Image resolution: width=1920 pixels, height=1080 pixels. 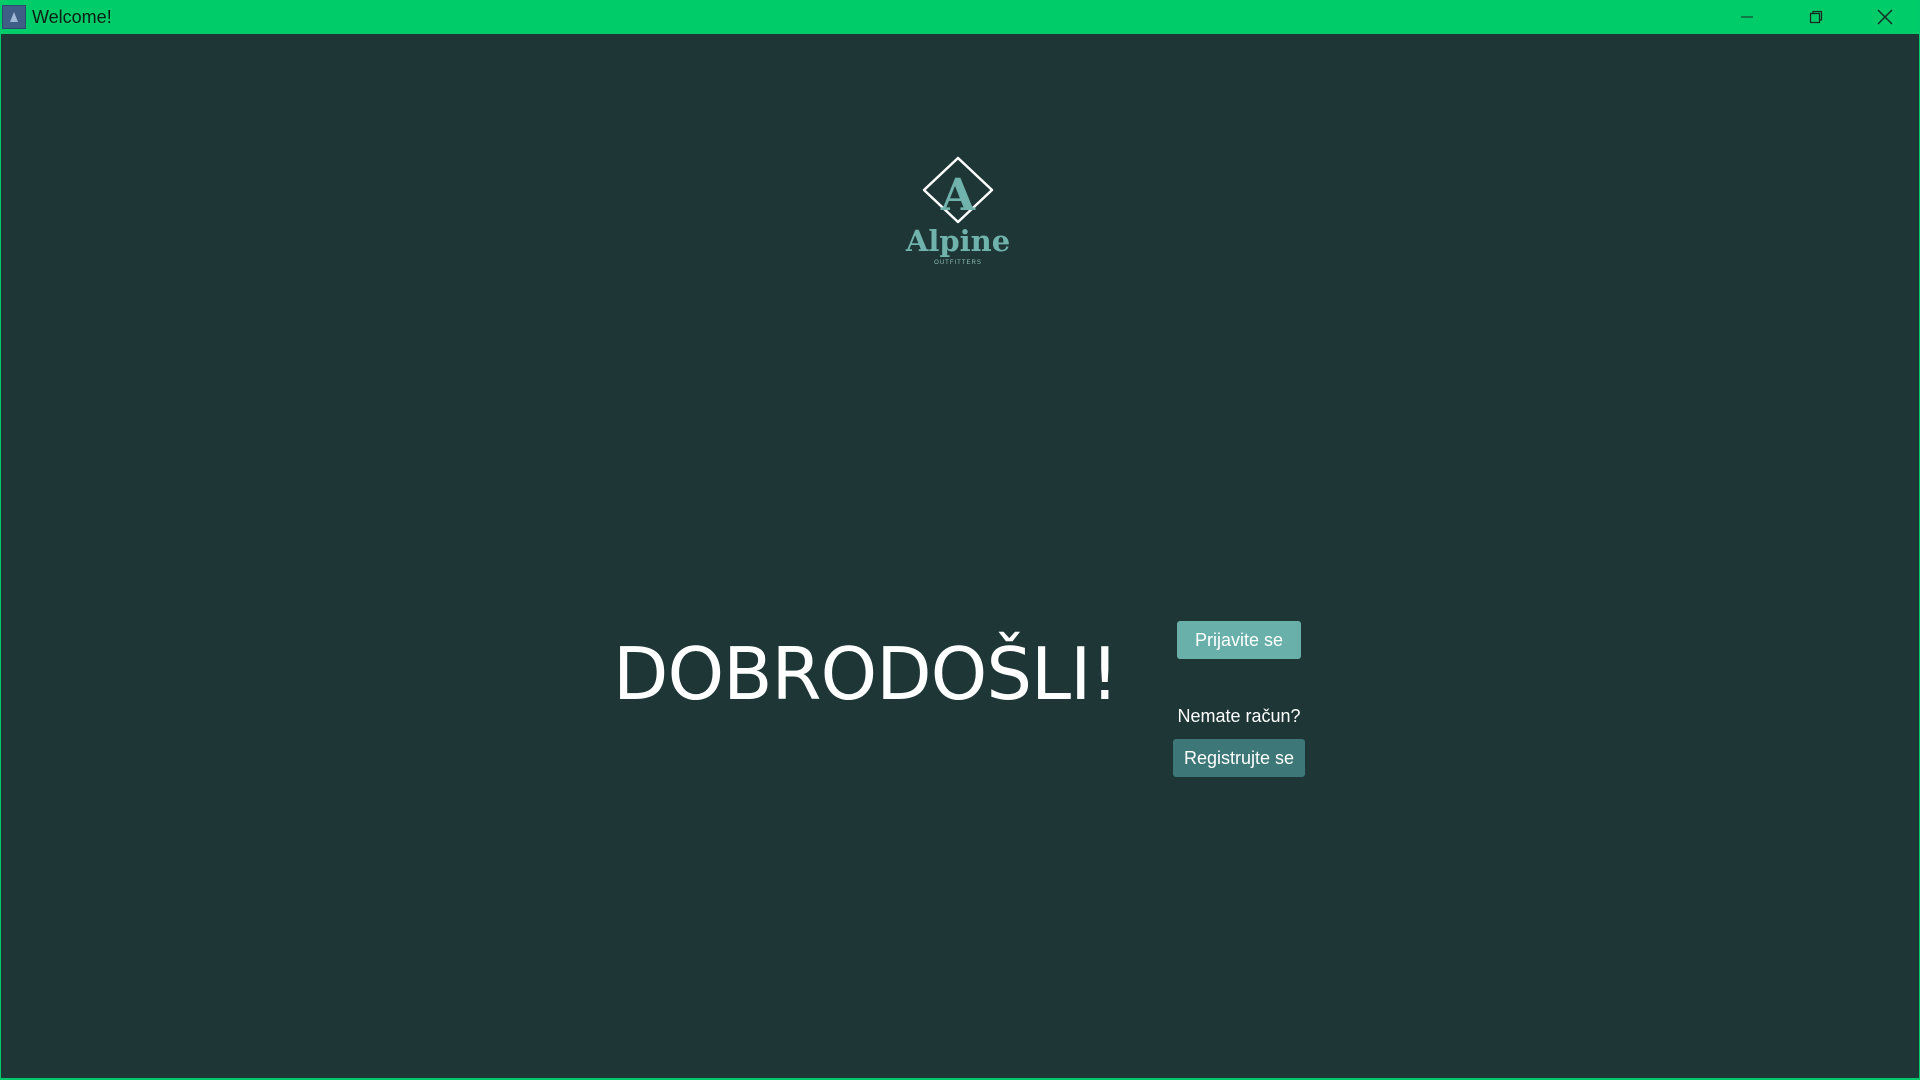 What do you see at coordinates (72, 16) in the screenshot?
I see `window-title: Welcome!` at bounding box center [72, 16].